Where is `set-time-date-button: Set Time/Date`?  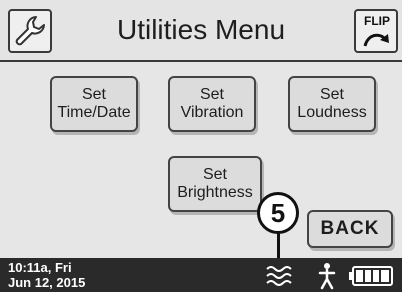
set-time-date-button: Set Time/Date is located at coordinates (94, 104).